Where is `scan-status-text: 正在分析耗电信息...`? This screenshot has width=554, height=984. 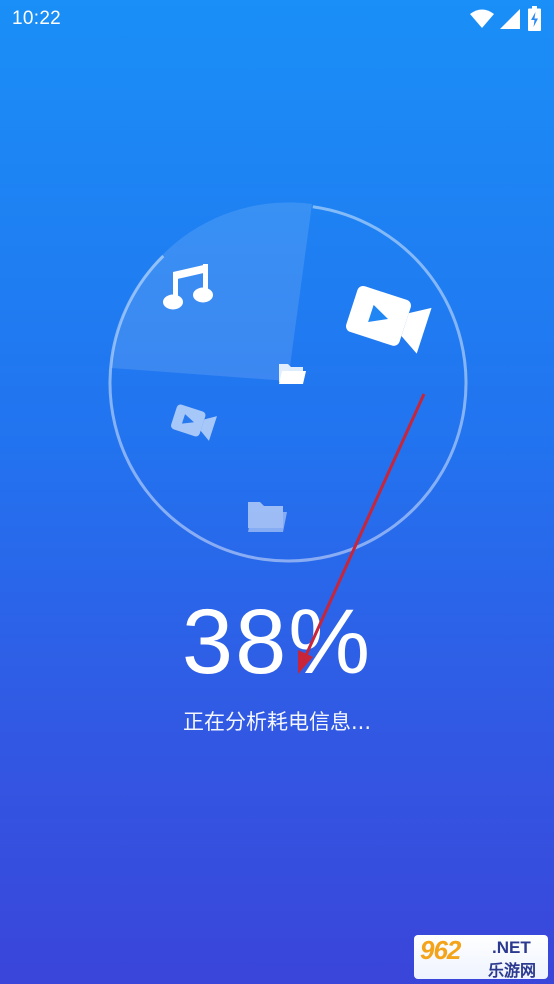 scan-status-text: 正在分析耗电信息... is located at coordinates (277, 722).